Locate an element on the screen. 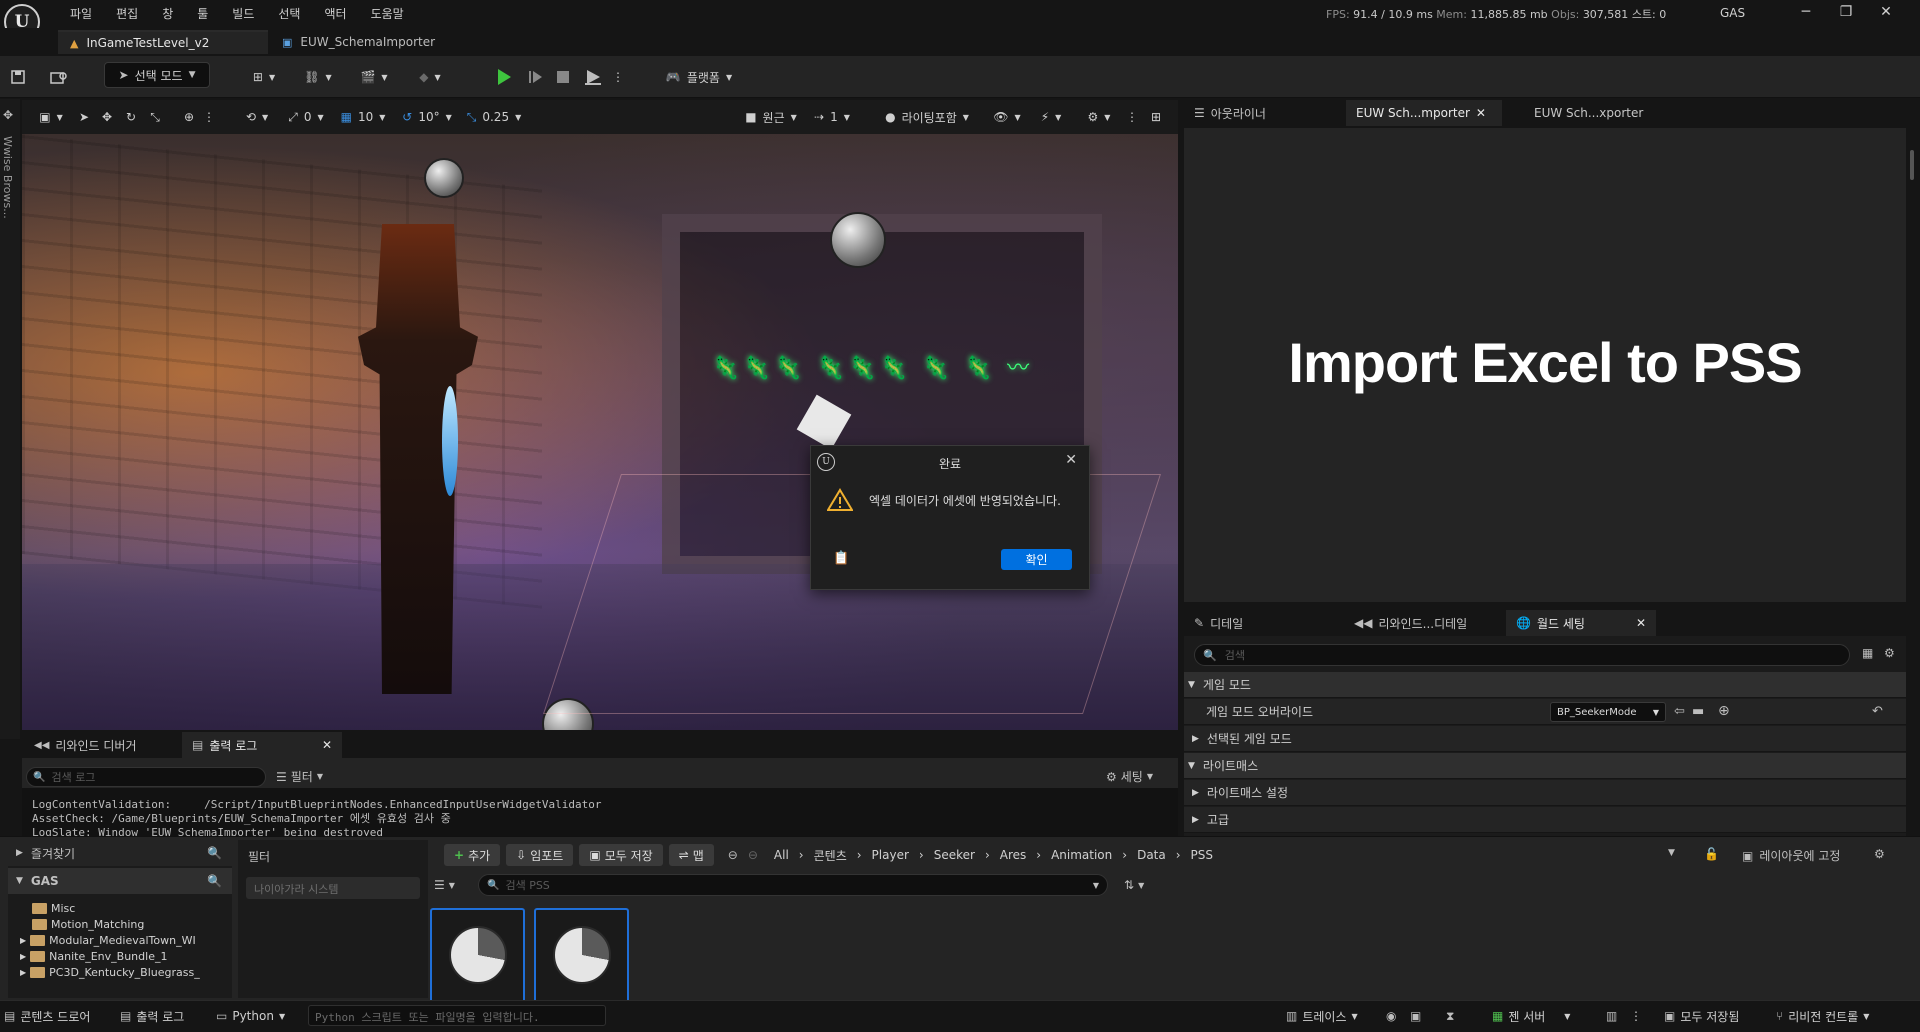  launch-icon is located at coordinates (593, 77).